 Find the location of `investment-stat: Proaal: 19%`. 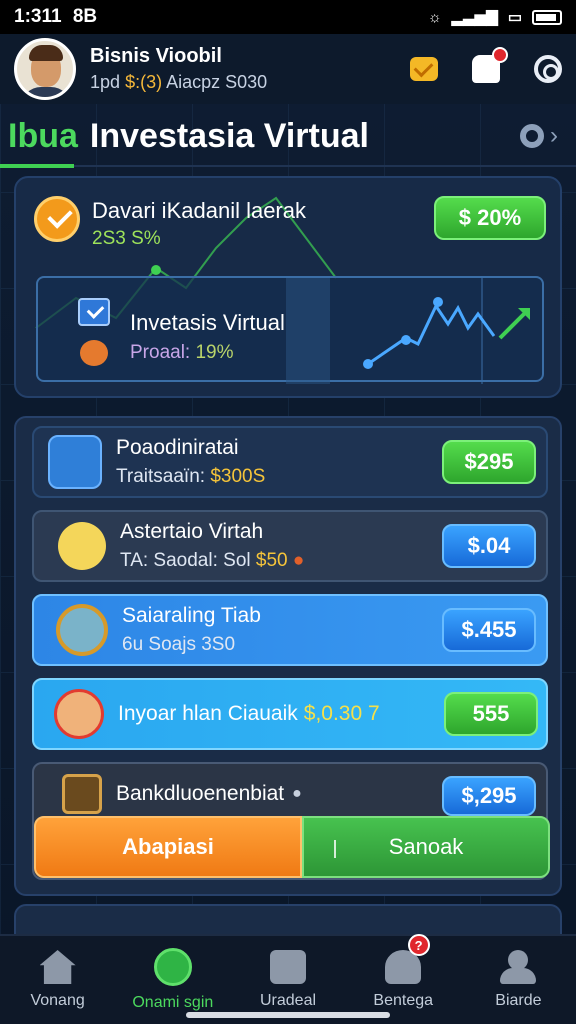

investment-stat: Proaal: 19% is located at coordinates (182, 353).